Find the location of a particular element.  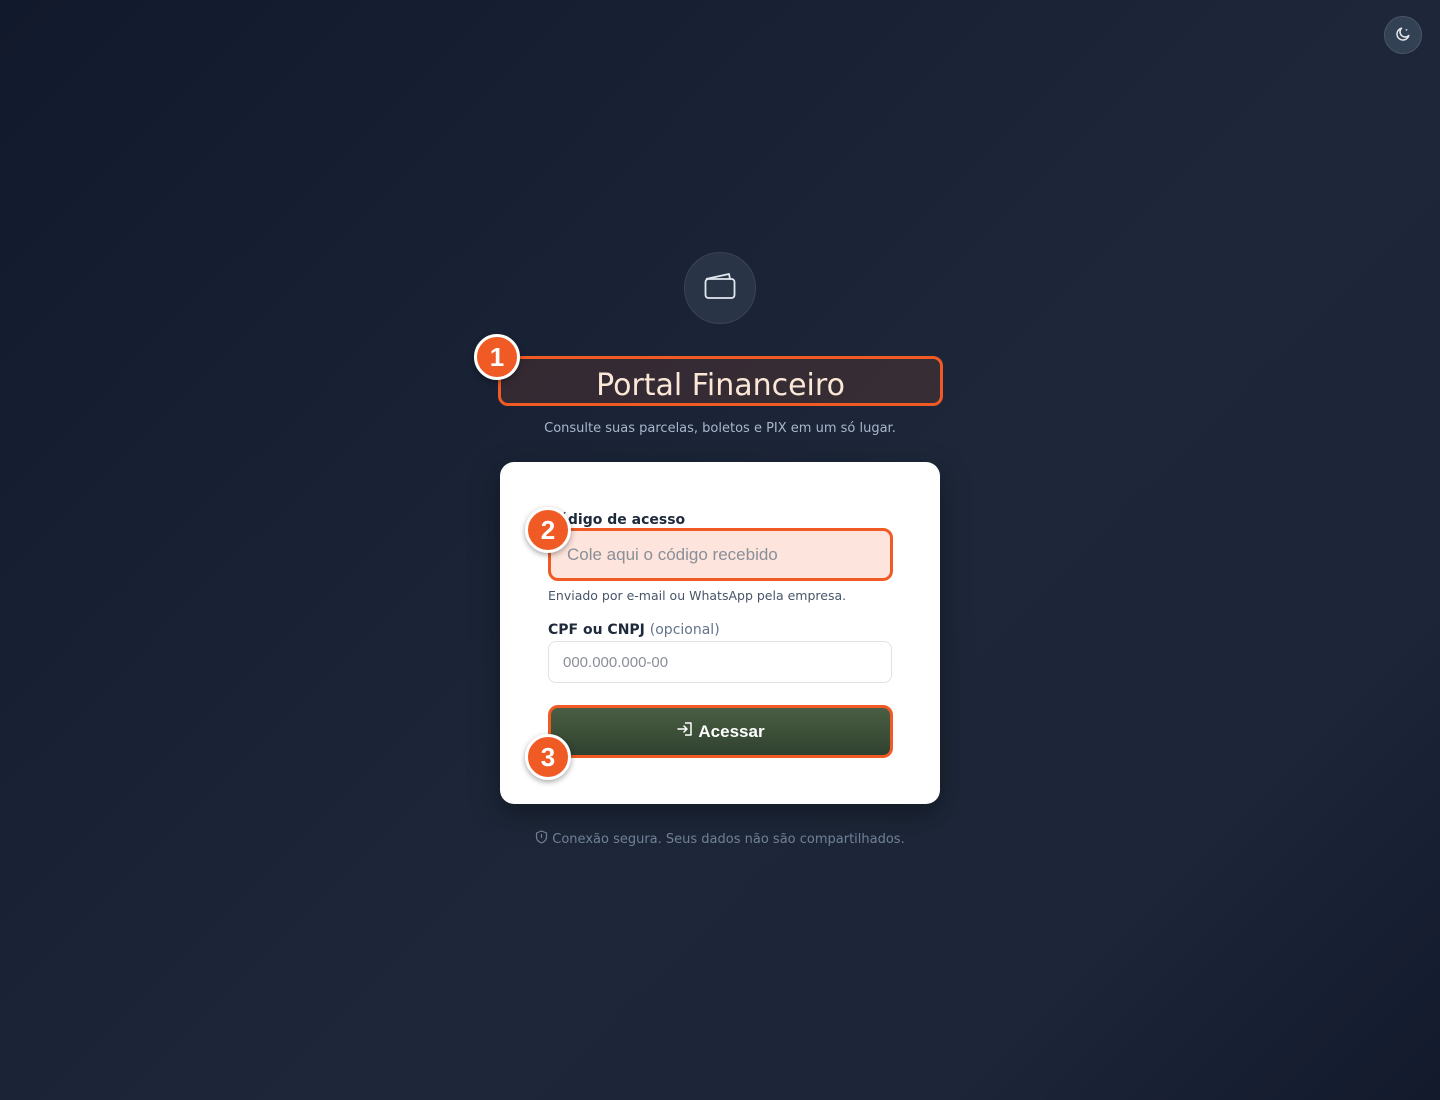

cpf-input is located at coordinates (720, 662).